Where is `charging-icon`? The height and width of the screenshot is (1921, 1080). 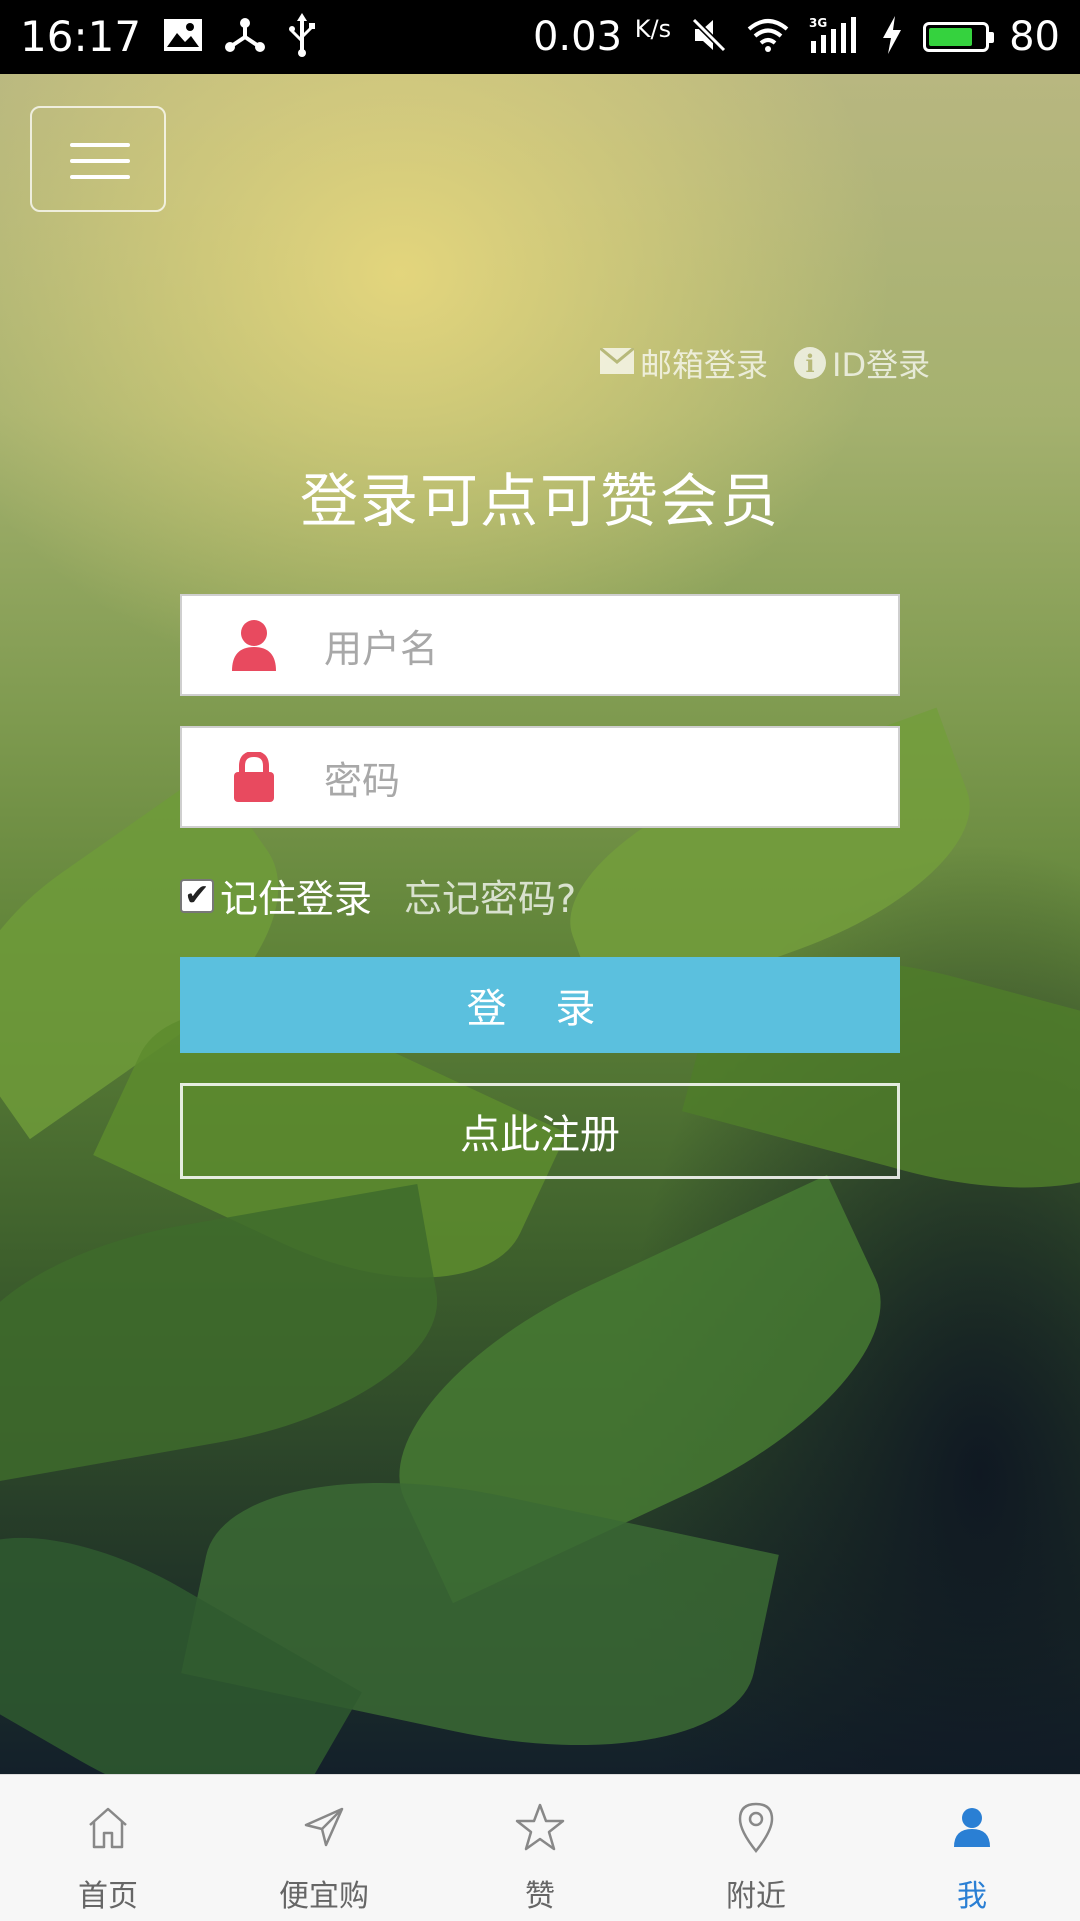 charging-icon is located at coordinates (892, 37).